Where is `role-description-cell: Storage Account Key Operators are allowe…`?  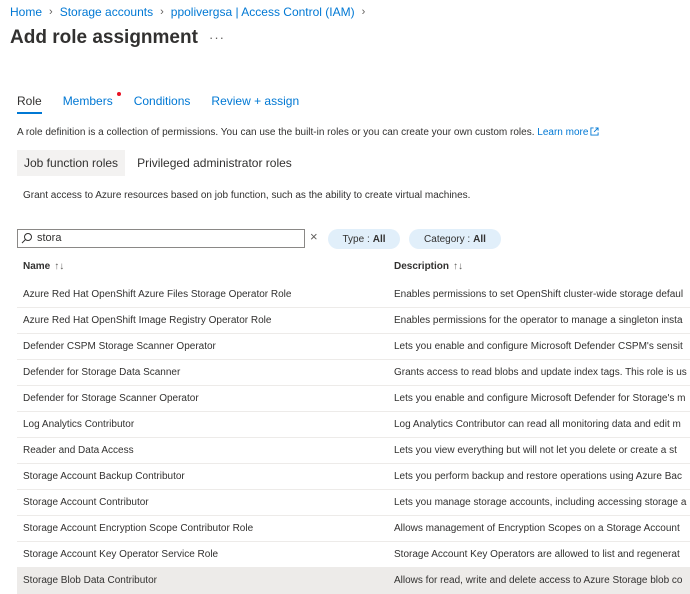 role-description-cell: Storage Account Key Operators are allowe… is located at coordinates (537, 554).